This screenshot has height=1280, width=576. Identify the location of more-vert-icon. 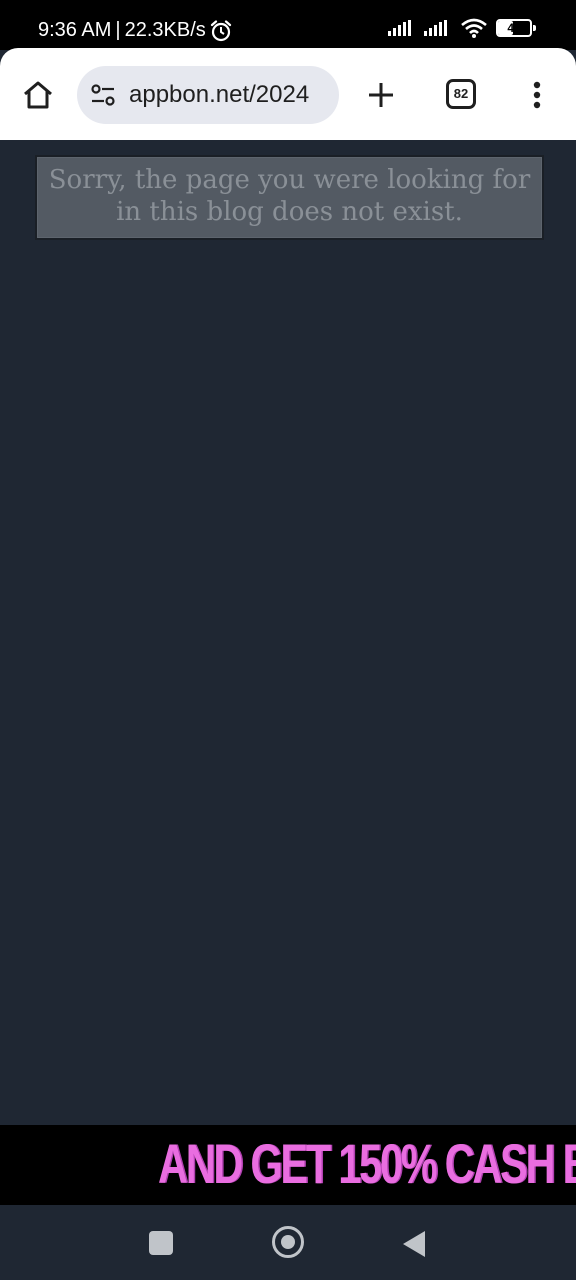
(537, 95).